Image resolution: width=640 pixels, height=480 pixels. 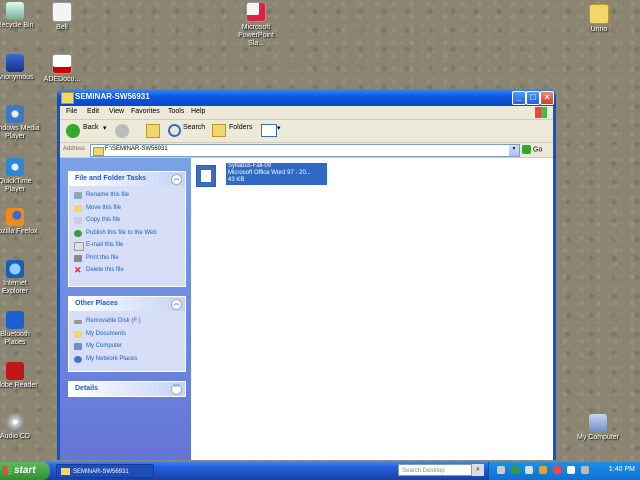 What do you see at coordinates (116, 111) in the screenshot?
I see `menu-view: View` at bounding box center [116, 111].